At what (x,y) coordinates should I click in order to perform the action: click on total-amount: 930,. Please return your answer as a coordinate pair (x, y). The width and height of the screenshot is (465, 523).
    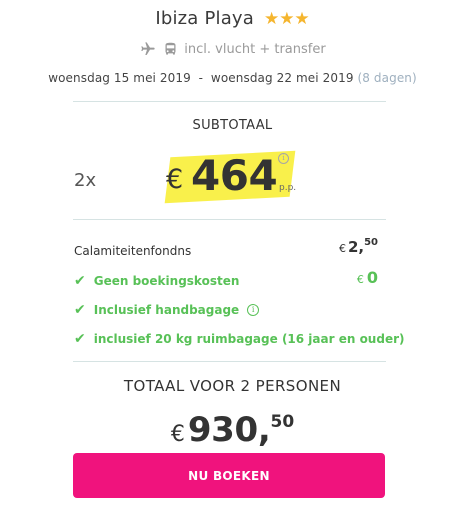
    Looking at the image, I should click on (229, 430).